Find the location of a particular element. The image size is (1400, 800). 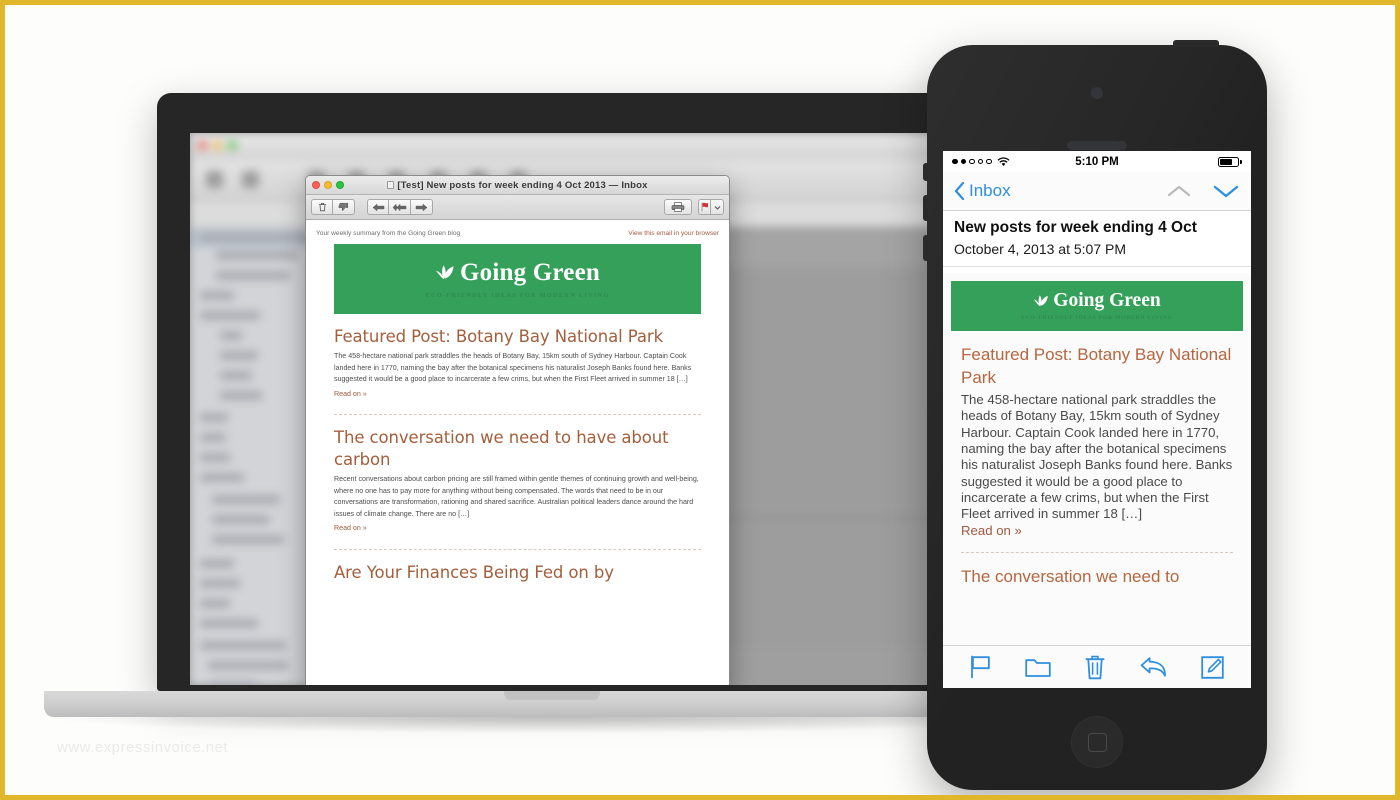

volume-up-button is located at coordinates (925, 208).